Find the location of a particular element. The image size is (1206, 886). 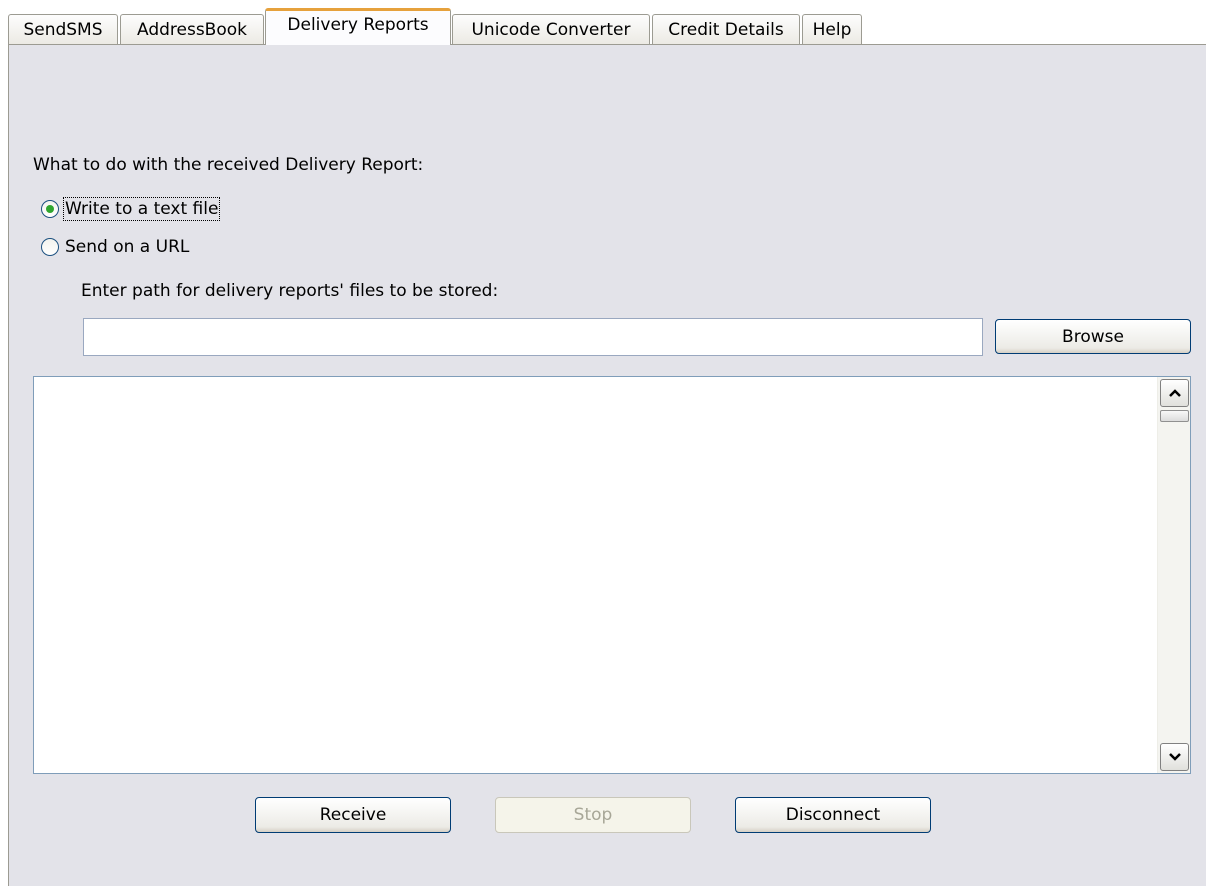

scroll-down-button is located at coordinates (1174, 757).